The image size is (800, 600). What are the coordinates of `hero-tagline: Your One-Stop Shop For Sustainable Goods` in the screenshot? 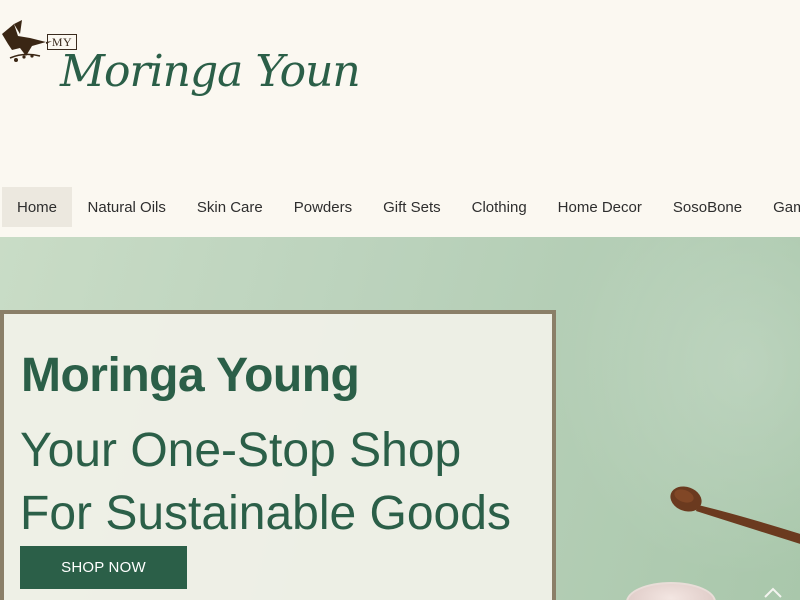 It's located at (285, 482).